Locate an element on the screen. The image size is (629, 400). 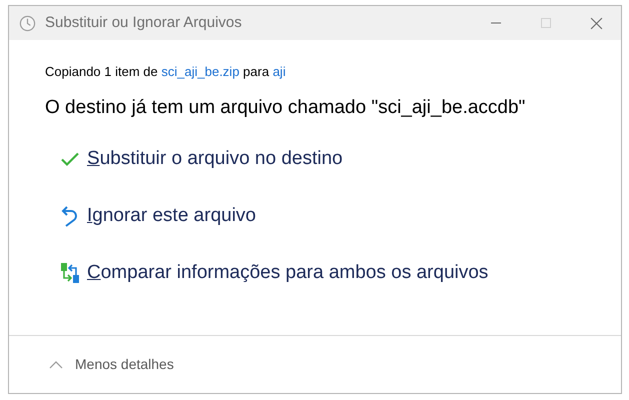
maximize-icon is located at coordinates (546, 23).